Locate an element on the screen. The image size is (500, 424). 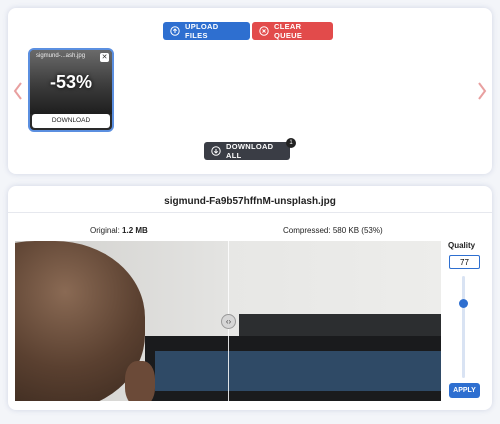
upload-icon is located at coordinates (175, 31).